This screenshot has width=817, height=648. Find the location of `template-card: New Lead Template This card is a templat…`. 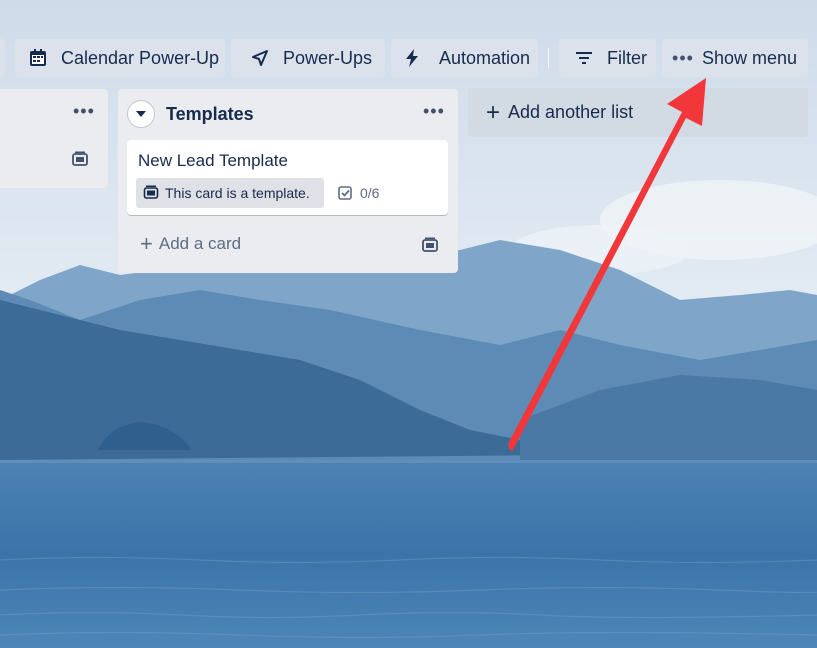

template-card: New Lead Template This card is a templat… is located at coordinates (287, 177).